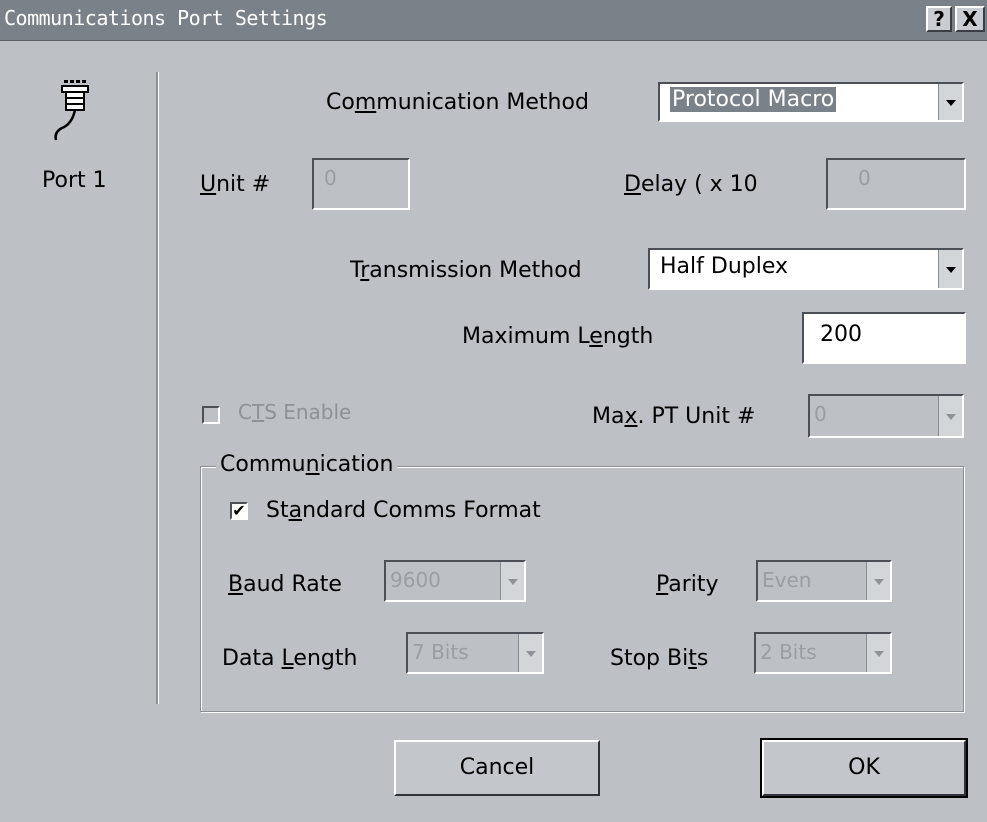 The height and width of the screenshot is (822, 987). Describe the element at coordinates (290, 658) in the screenshot. I see `data-length-label: Data Length` at that location.